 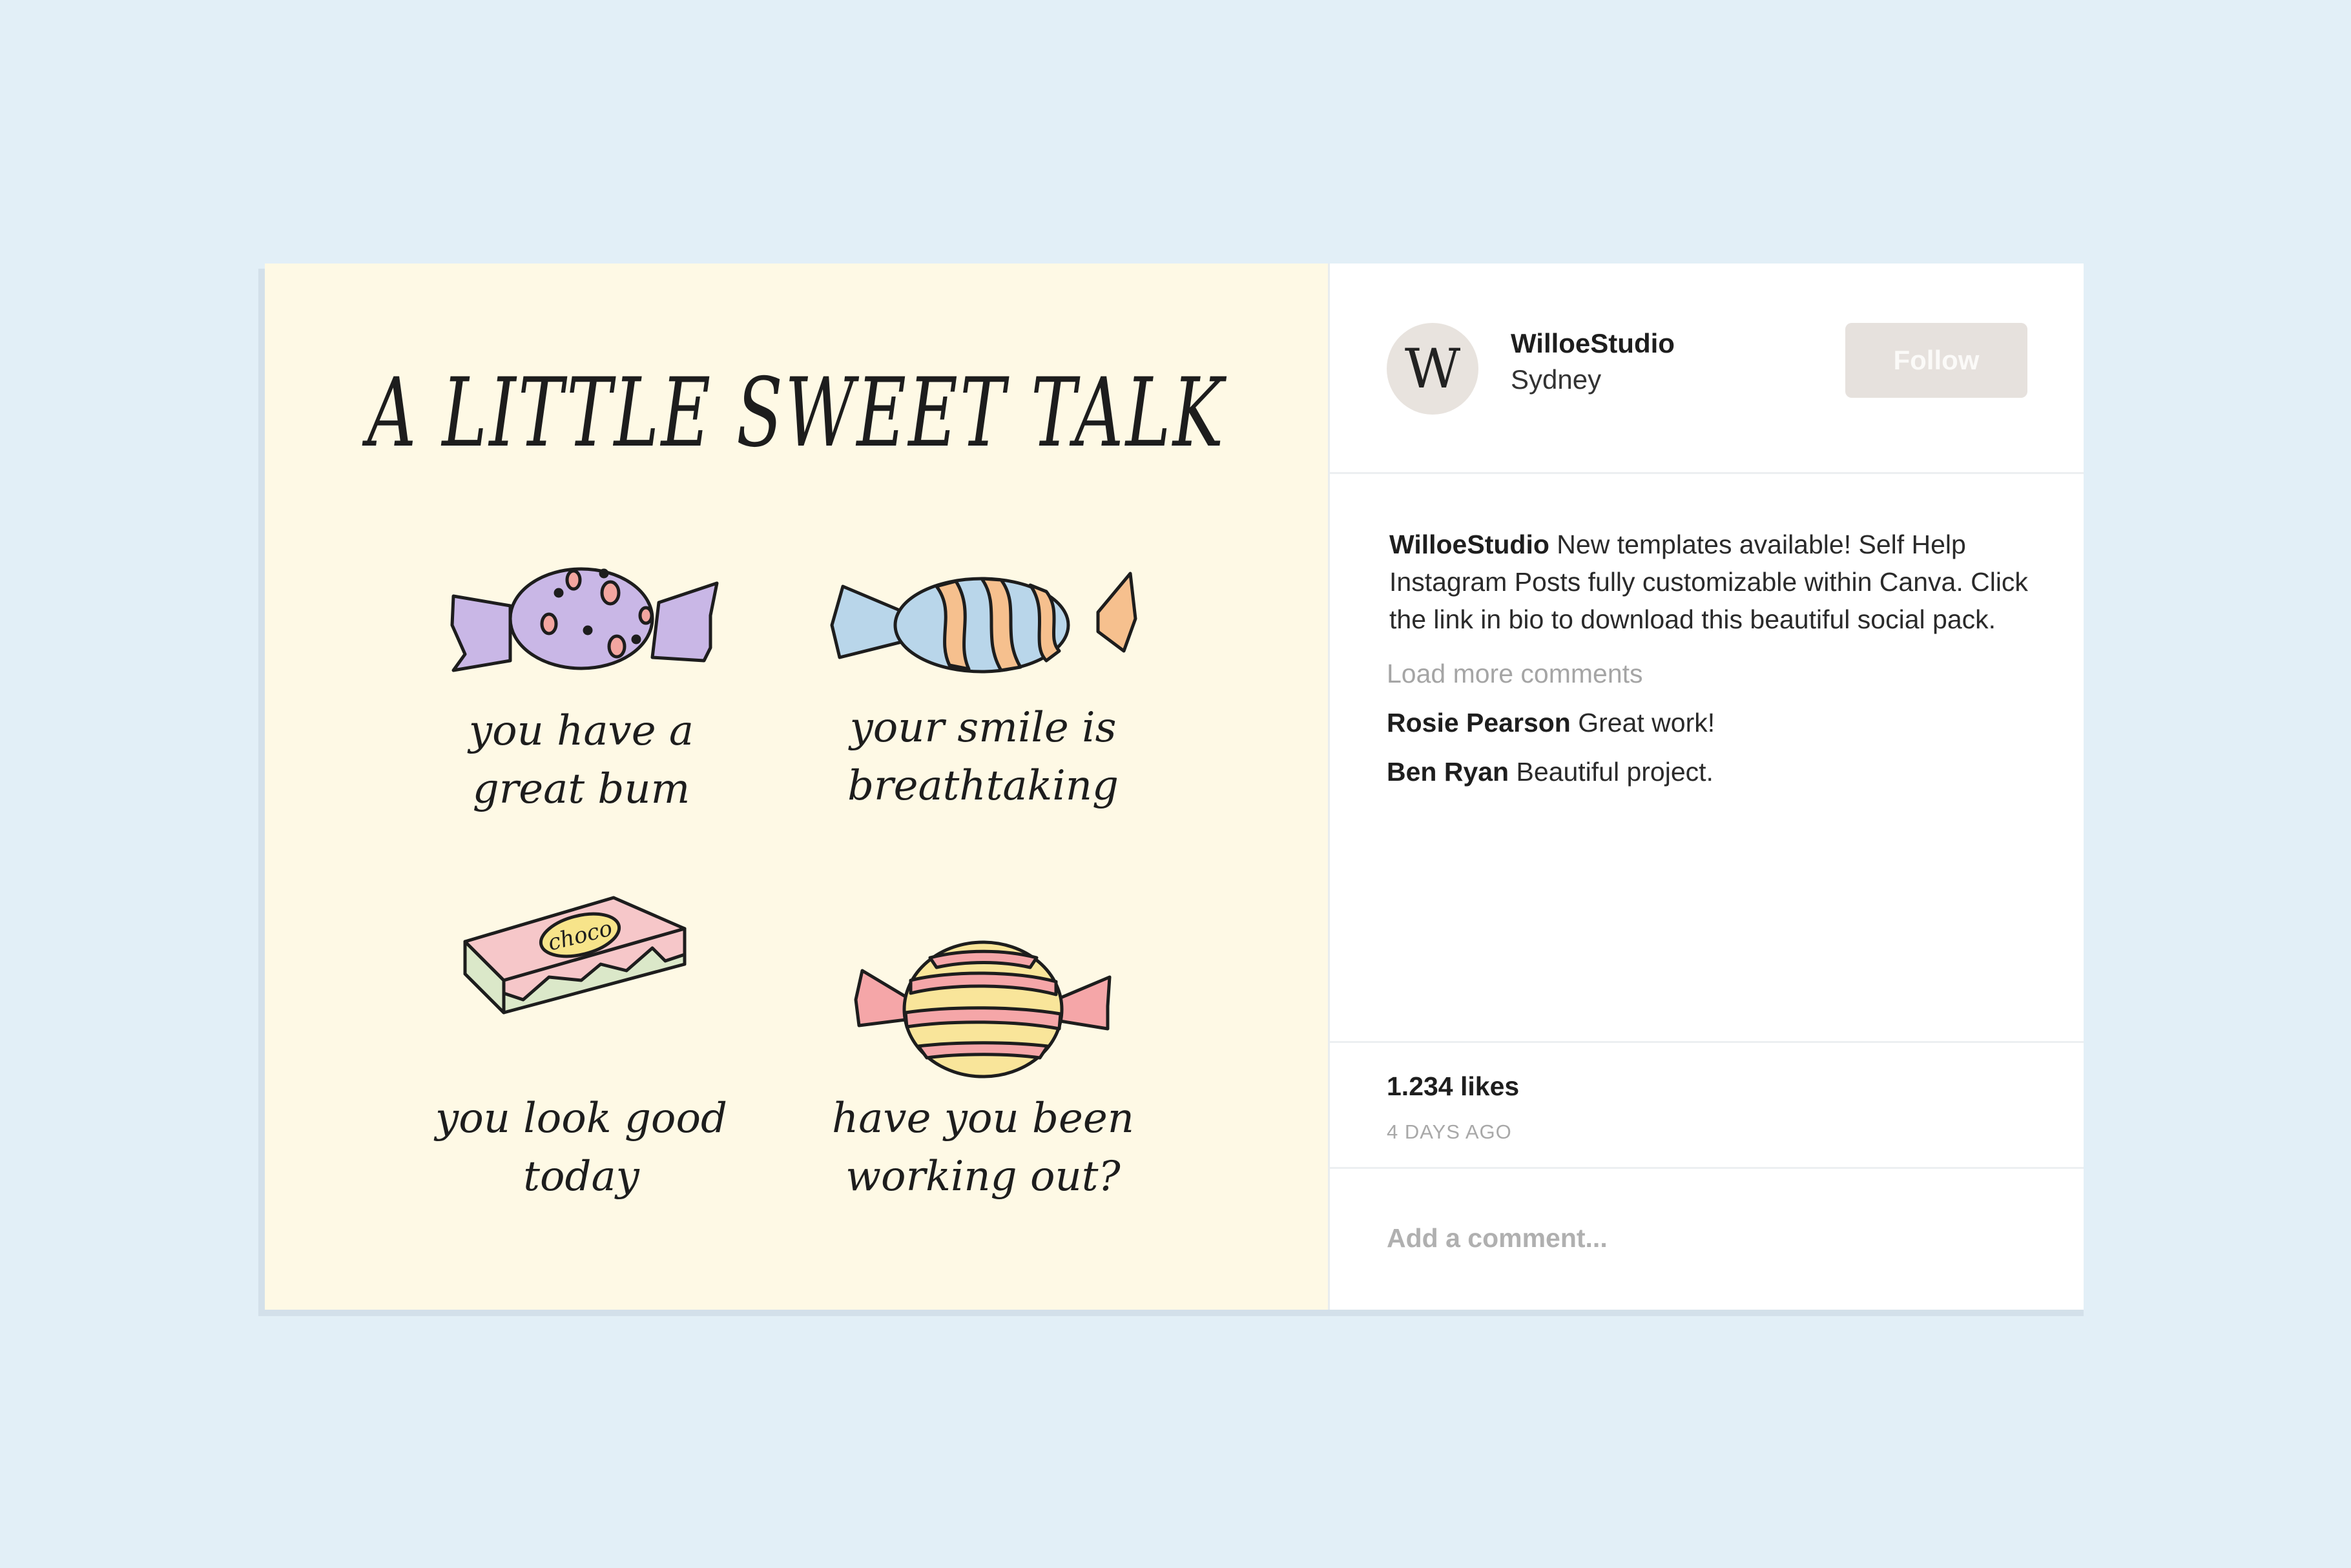 What do you see at coordinates (581, 1177) in the screenshot?
I see `candy-3-line-2: today` at bounding box center [581, 1177].